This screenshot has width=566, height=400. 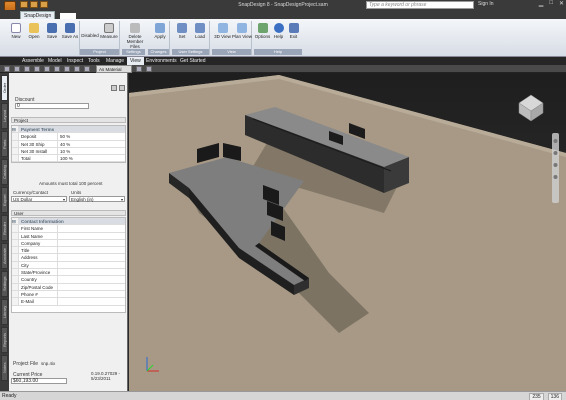 What do you see at coordinates (91, 236) in the screenshot?
I see `last-name-field` at bounding box center [91, 236].